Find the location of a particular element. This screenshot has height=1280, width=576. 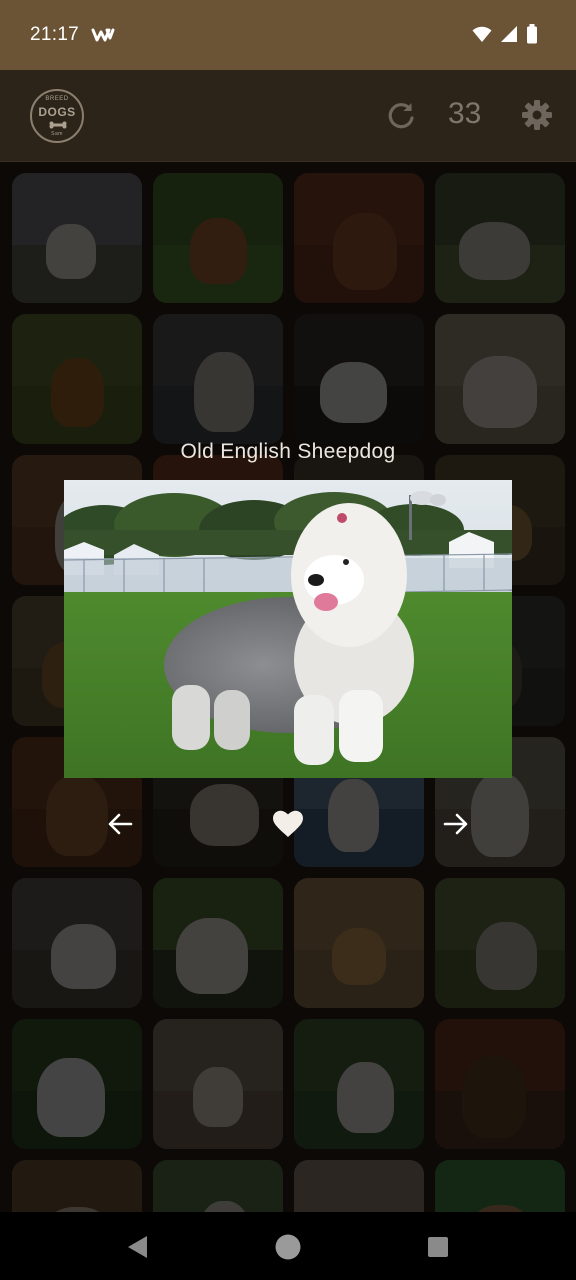

refresh-icon is located at coordinates (401, 116).